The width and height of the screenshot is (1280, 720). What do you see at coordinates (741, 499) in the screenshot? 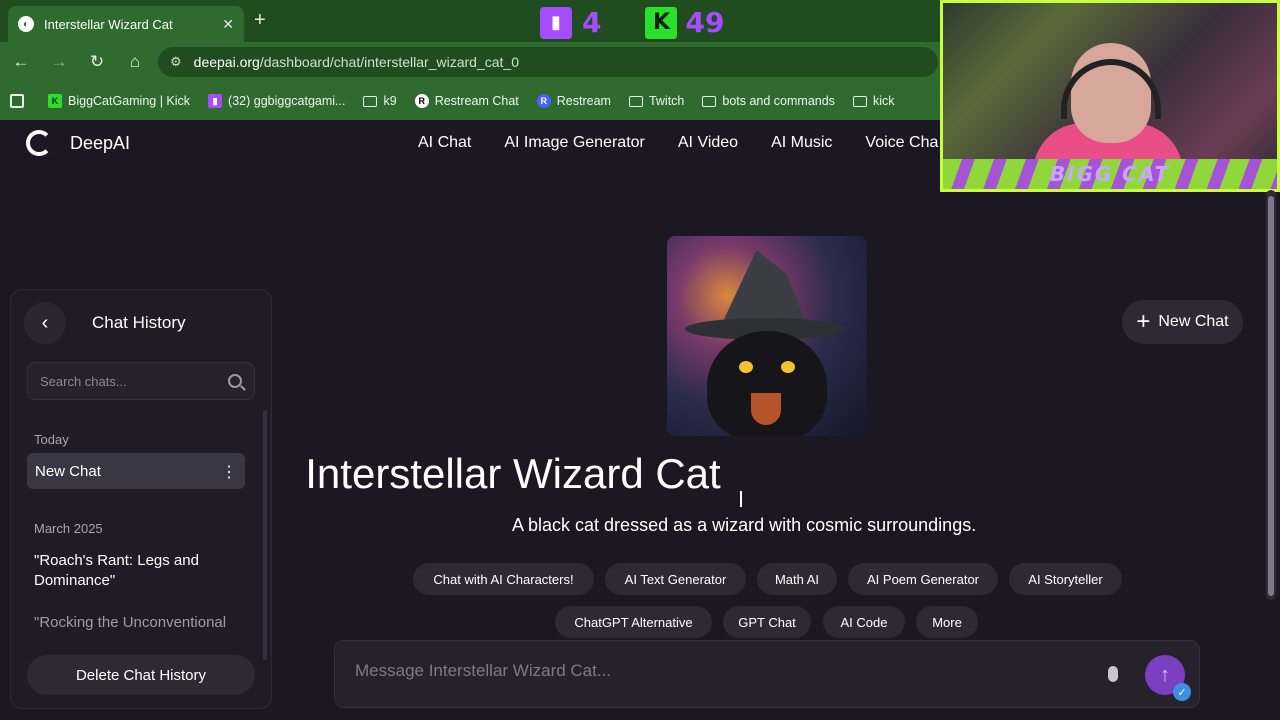
I see `text-cursor-icon` at bounding box center [741, 499].